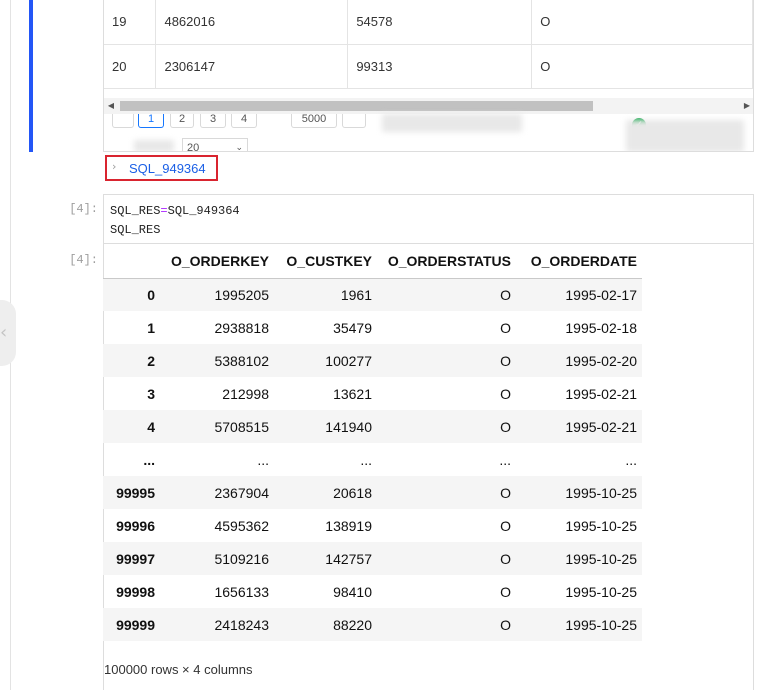 Image resolution: width=762 pixels, height=690 pixels. Describe the element at coordinates (354, 121) in the screenshot. I see `next-page-button` at that location.